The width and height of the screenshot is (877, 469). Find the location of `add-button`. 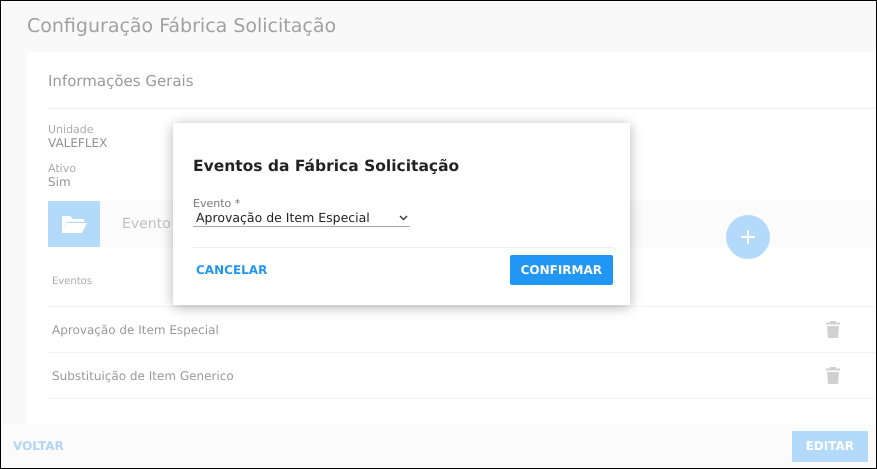

add-button is located at coordinates (748, 237).